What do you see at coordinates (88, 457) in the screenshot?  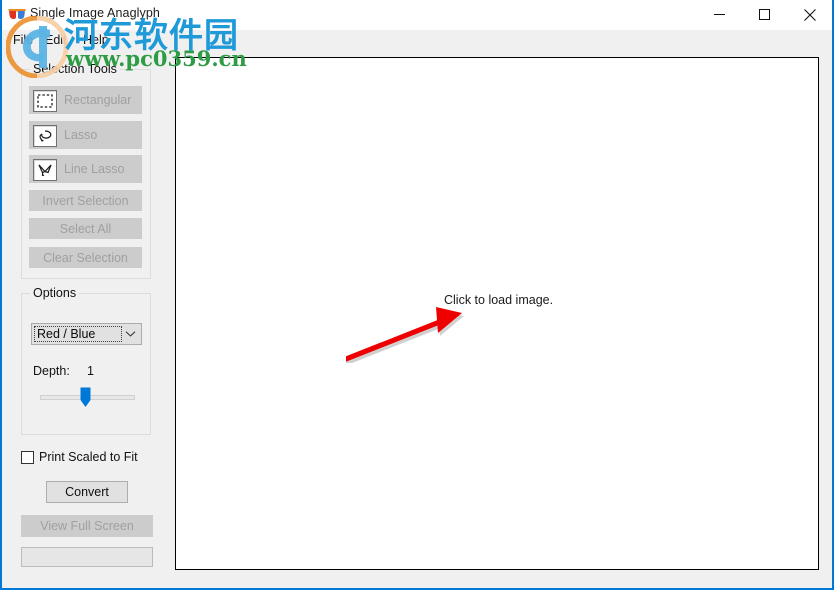 I see `print-scaled-label: Print Scaled to Fit` at bounding box center [88, 457].